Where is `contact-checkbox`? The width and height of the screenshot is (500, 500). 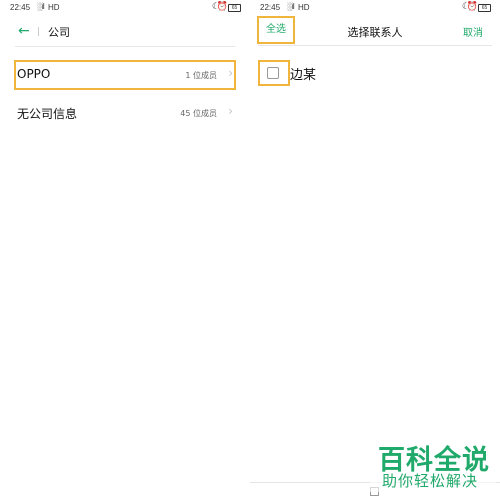 contact-checkbox is located at coordinates (273, 73).